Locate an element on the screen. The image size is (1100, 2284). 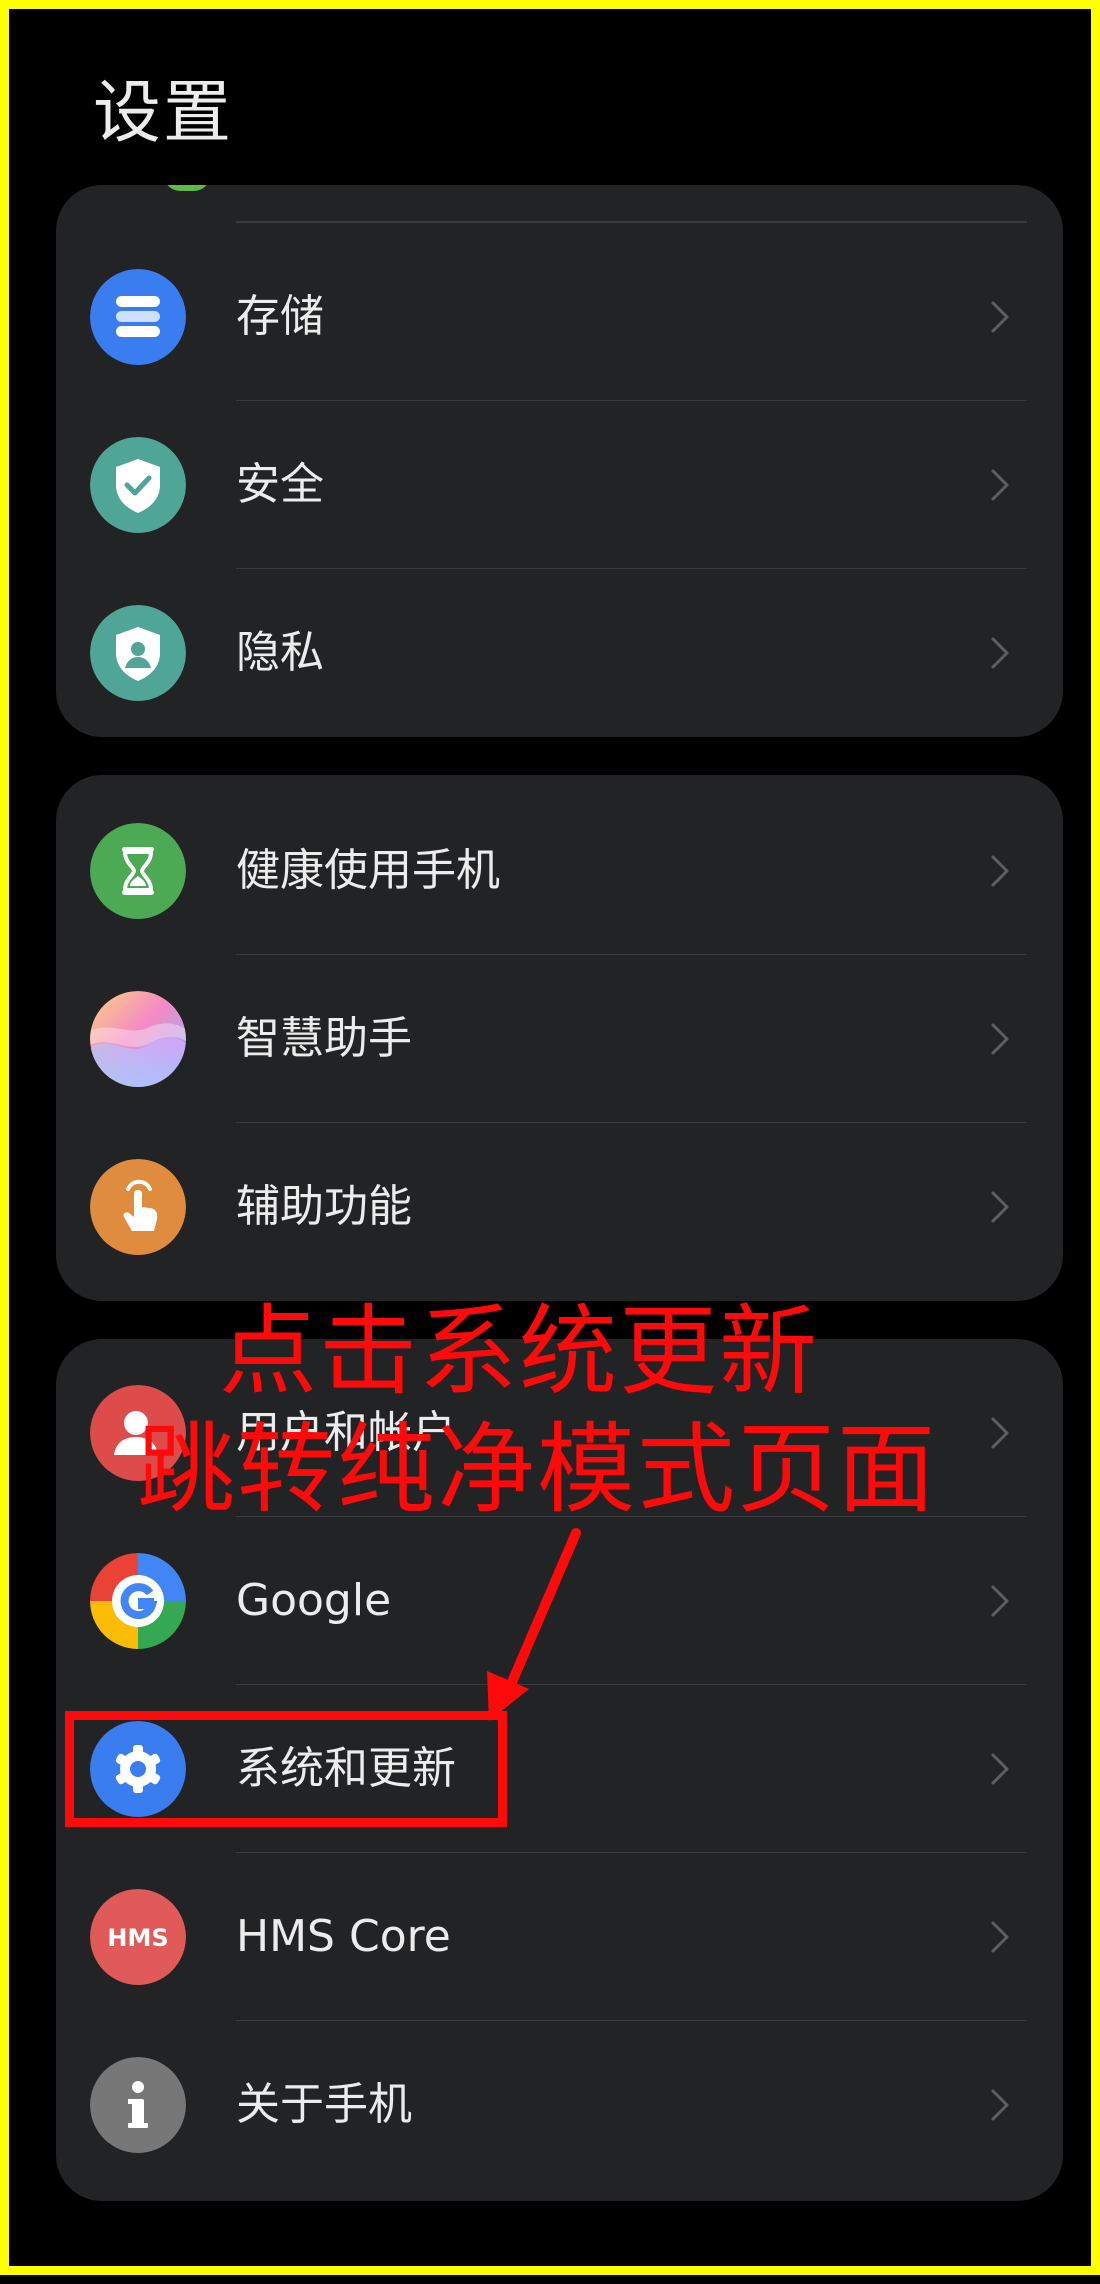
settings-item-label: 存储 is located at coordinates (280, 316).